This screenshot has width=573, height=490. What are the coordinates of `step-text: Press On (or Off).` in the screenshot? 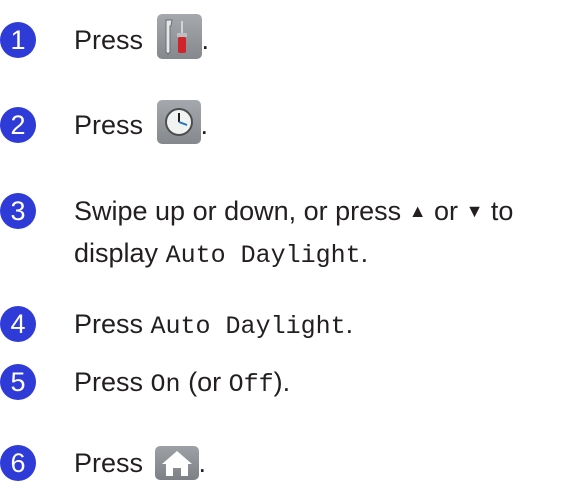 It's located at (182, 383).